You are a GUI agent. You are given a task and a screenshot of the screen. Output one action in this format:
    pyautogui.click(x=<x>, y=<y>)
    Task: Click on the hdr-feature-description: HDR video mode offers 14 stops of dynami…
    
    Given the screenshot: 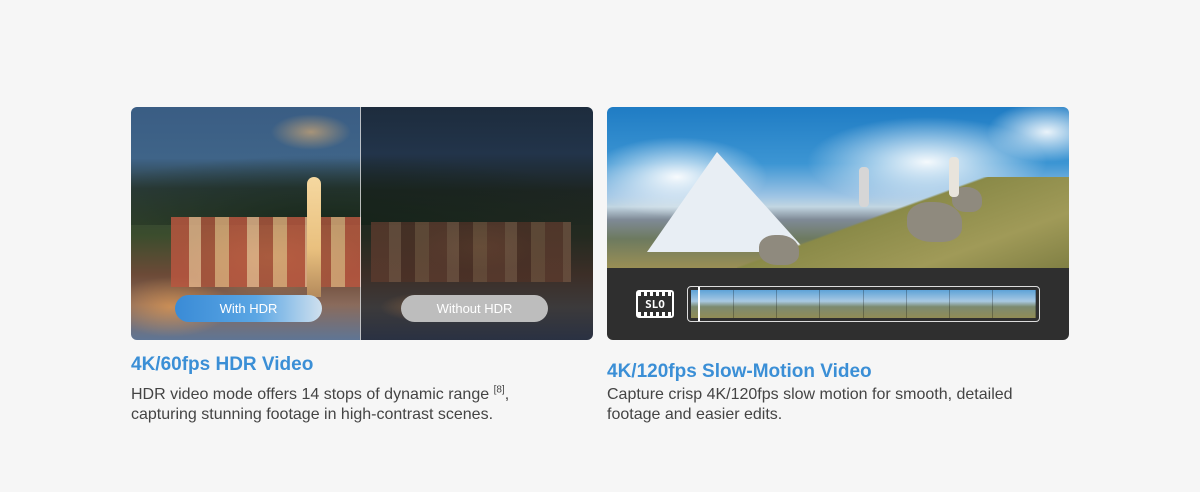 What is the action you would take?
    pyautogui.click(x=351, y=405)
    